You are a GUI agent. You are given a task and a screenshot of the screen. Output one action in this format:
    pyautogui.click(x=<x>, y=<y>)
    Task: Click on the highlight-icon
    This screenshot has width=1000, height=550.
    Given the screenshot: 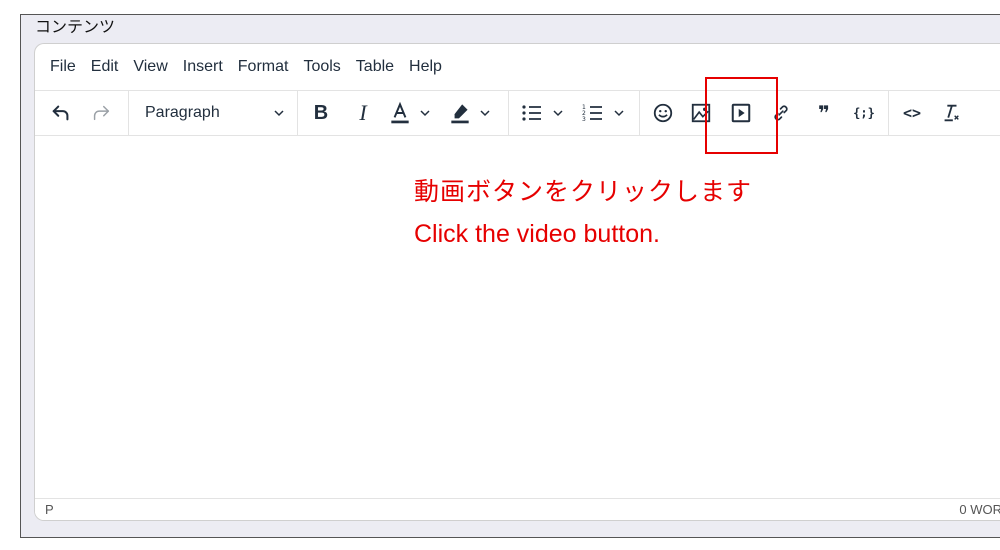 What is the action you would take?
    pyautogui.click(x=460, y=114)
    